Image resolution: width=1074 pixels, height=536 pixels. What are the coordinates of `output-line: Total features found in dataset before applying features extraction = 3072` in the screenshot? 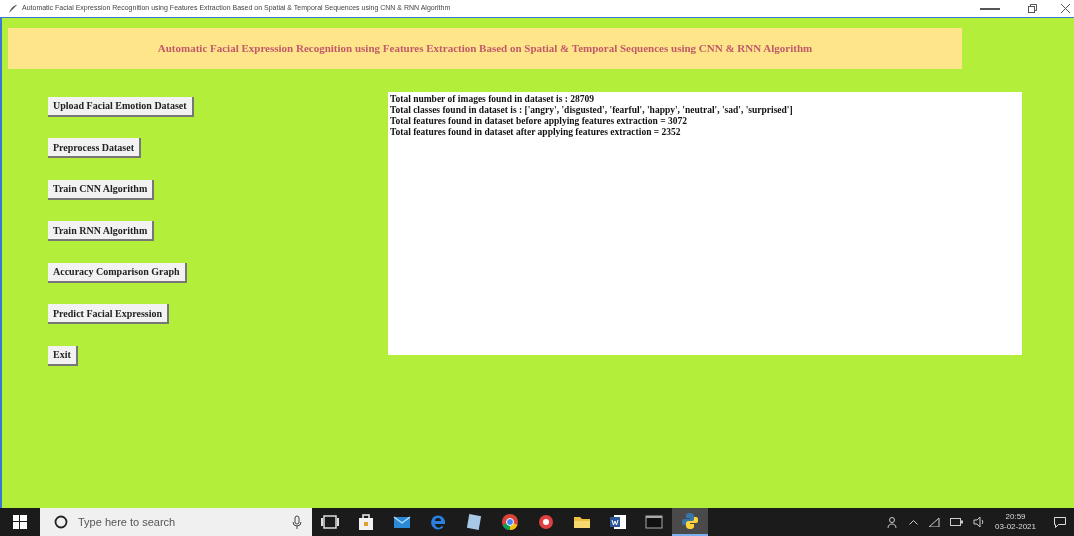 It's located at (539, 121).